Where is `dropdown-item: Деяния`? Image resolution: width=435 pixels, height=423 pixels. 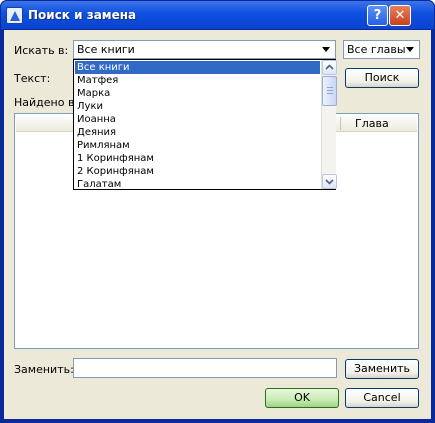
dropdown-item: Деяния is located at coordinates (197, 132).